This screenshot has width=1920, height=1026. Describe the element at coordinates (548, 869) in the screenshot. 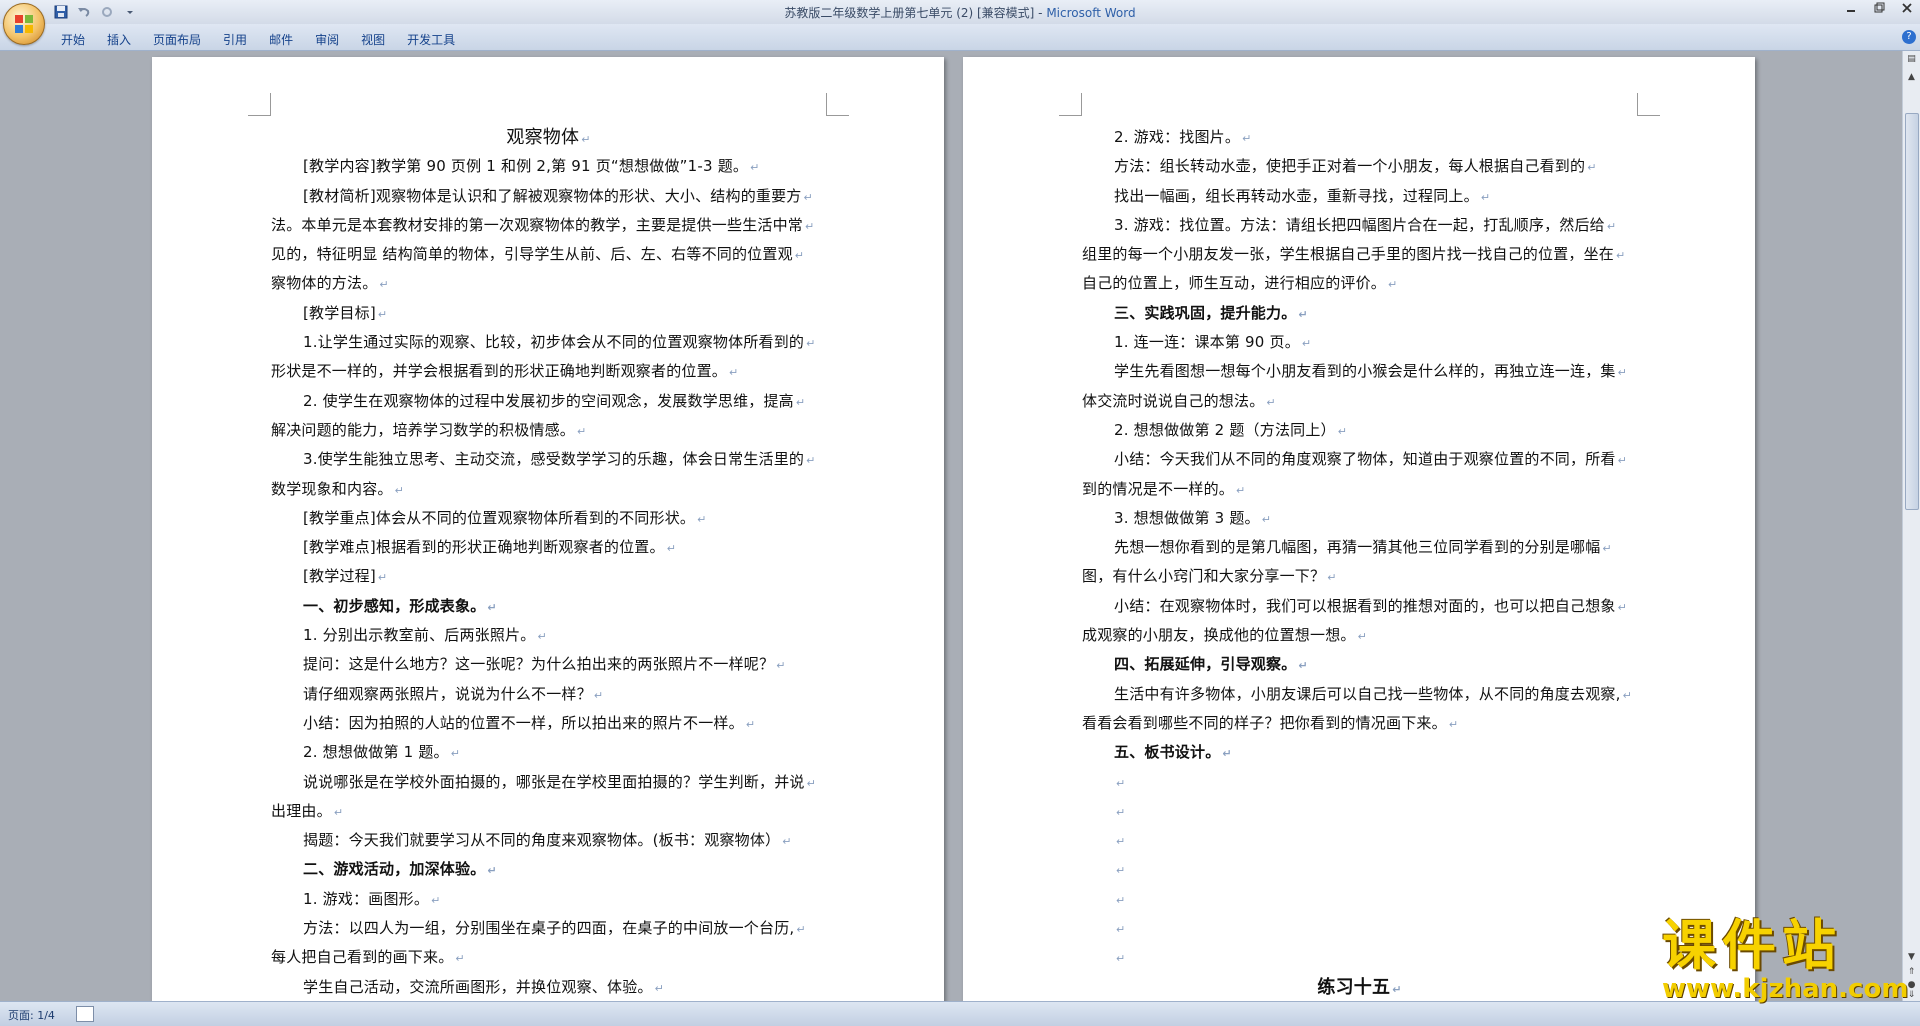

I see `text-line: 二、游戏活动，加深体验。 ↵` at that location.